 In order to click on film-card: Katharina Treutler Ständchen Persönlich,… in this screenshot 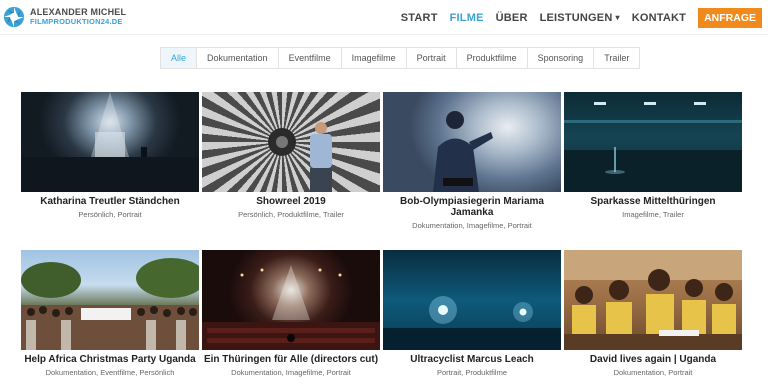, I will do `click(110, 155)`.